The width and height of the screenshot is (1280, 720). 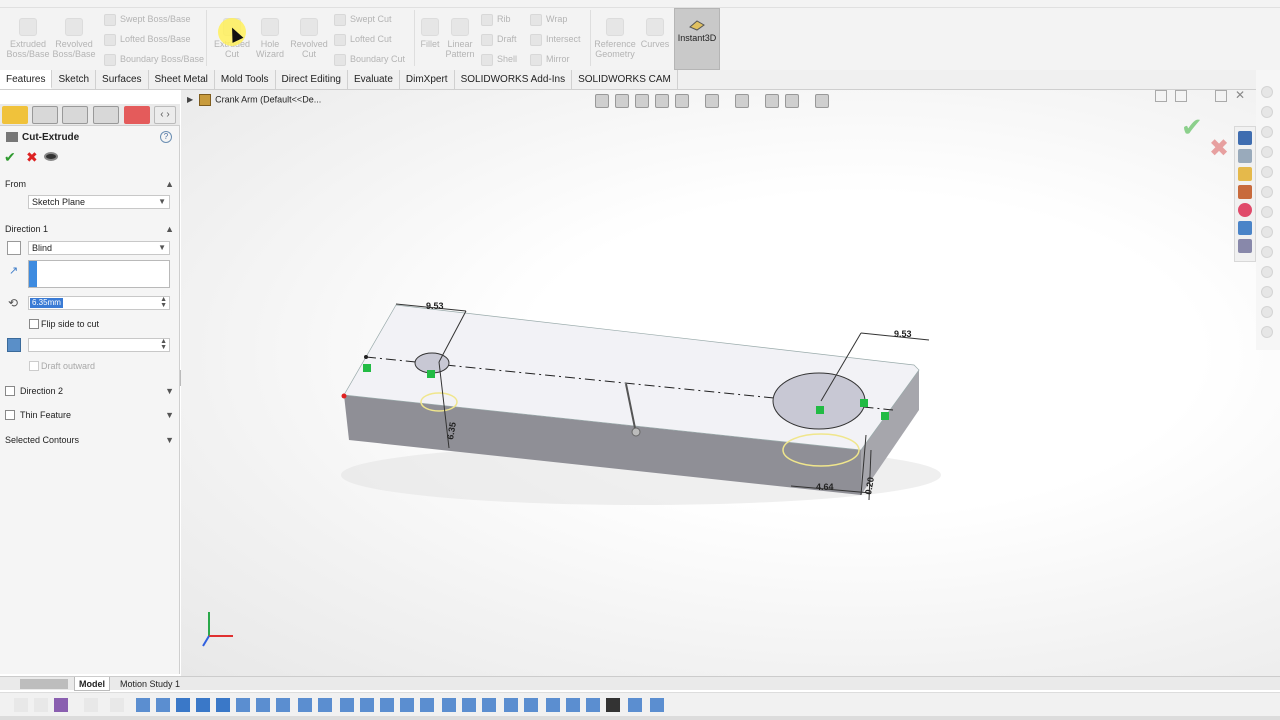 I want to click on custom-properties-icon, so click(x=1245, y=228).